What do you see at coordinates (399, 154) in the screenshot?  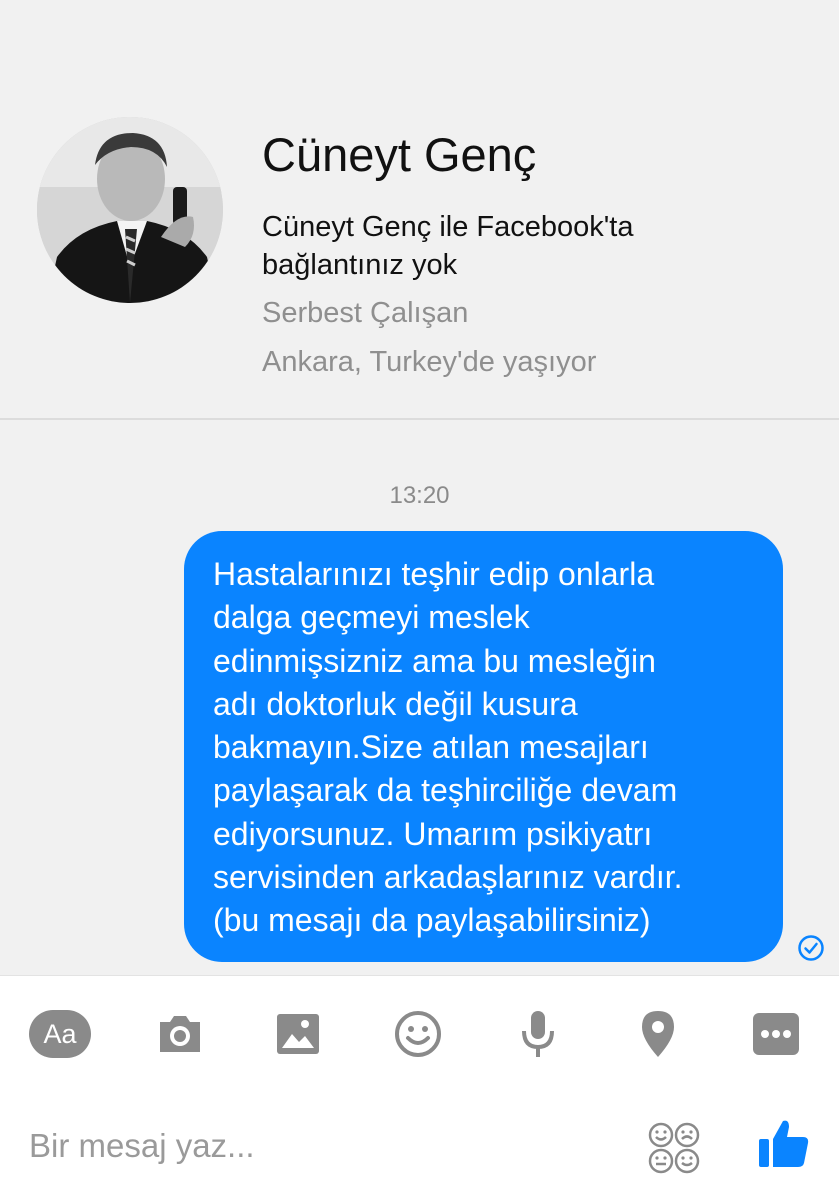 I see `profile-name: Cüneyt Genç` at bounding box center [399, 154].